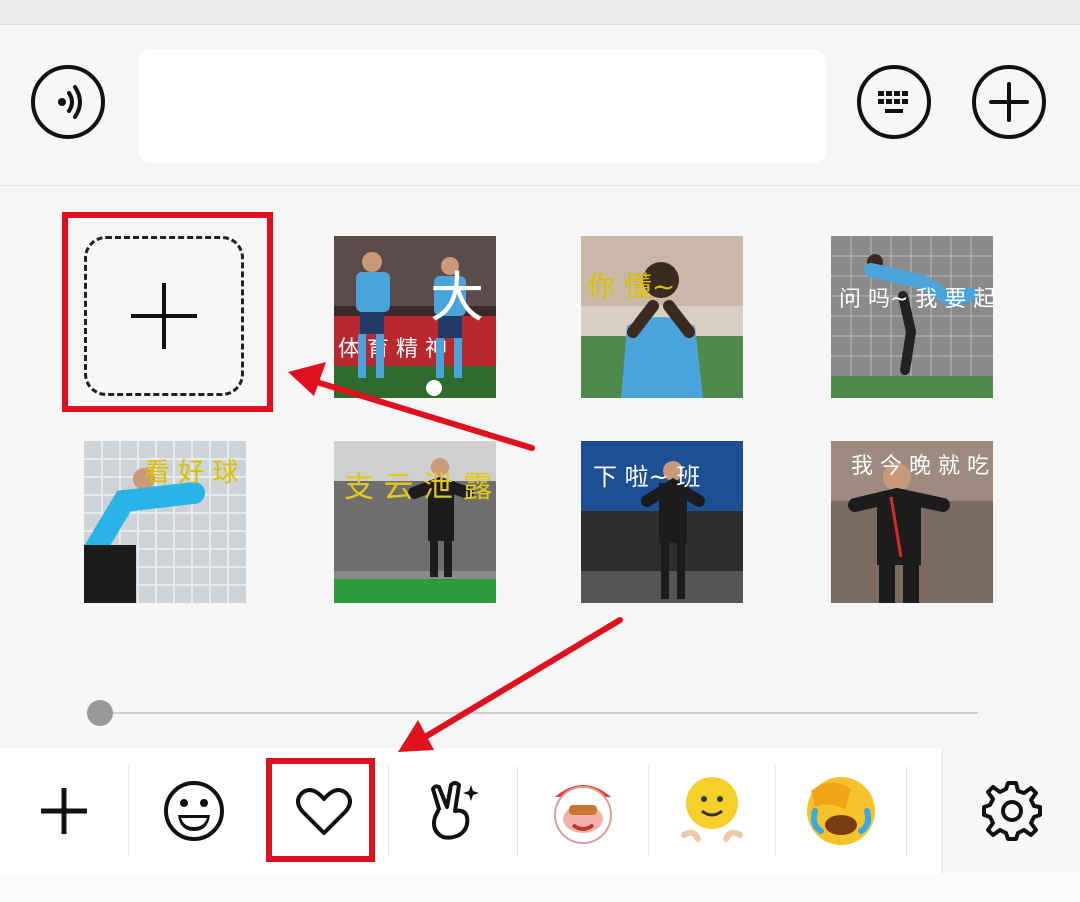 The height and width of the screenshot is (902, 1080). I want to click on settings-tab, so click(1011, 811).